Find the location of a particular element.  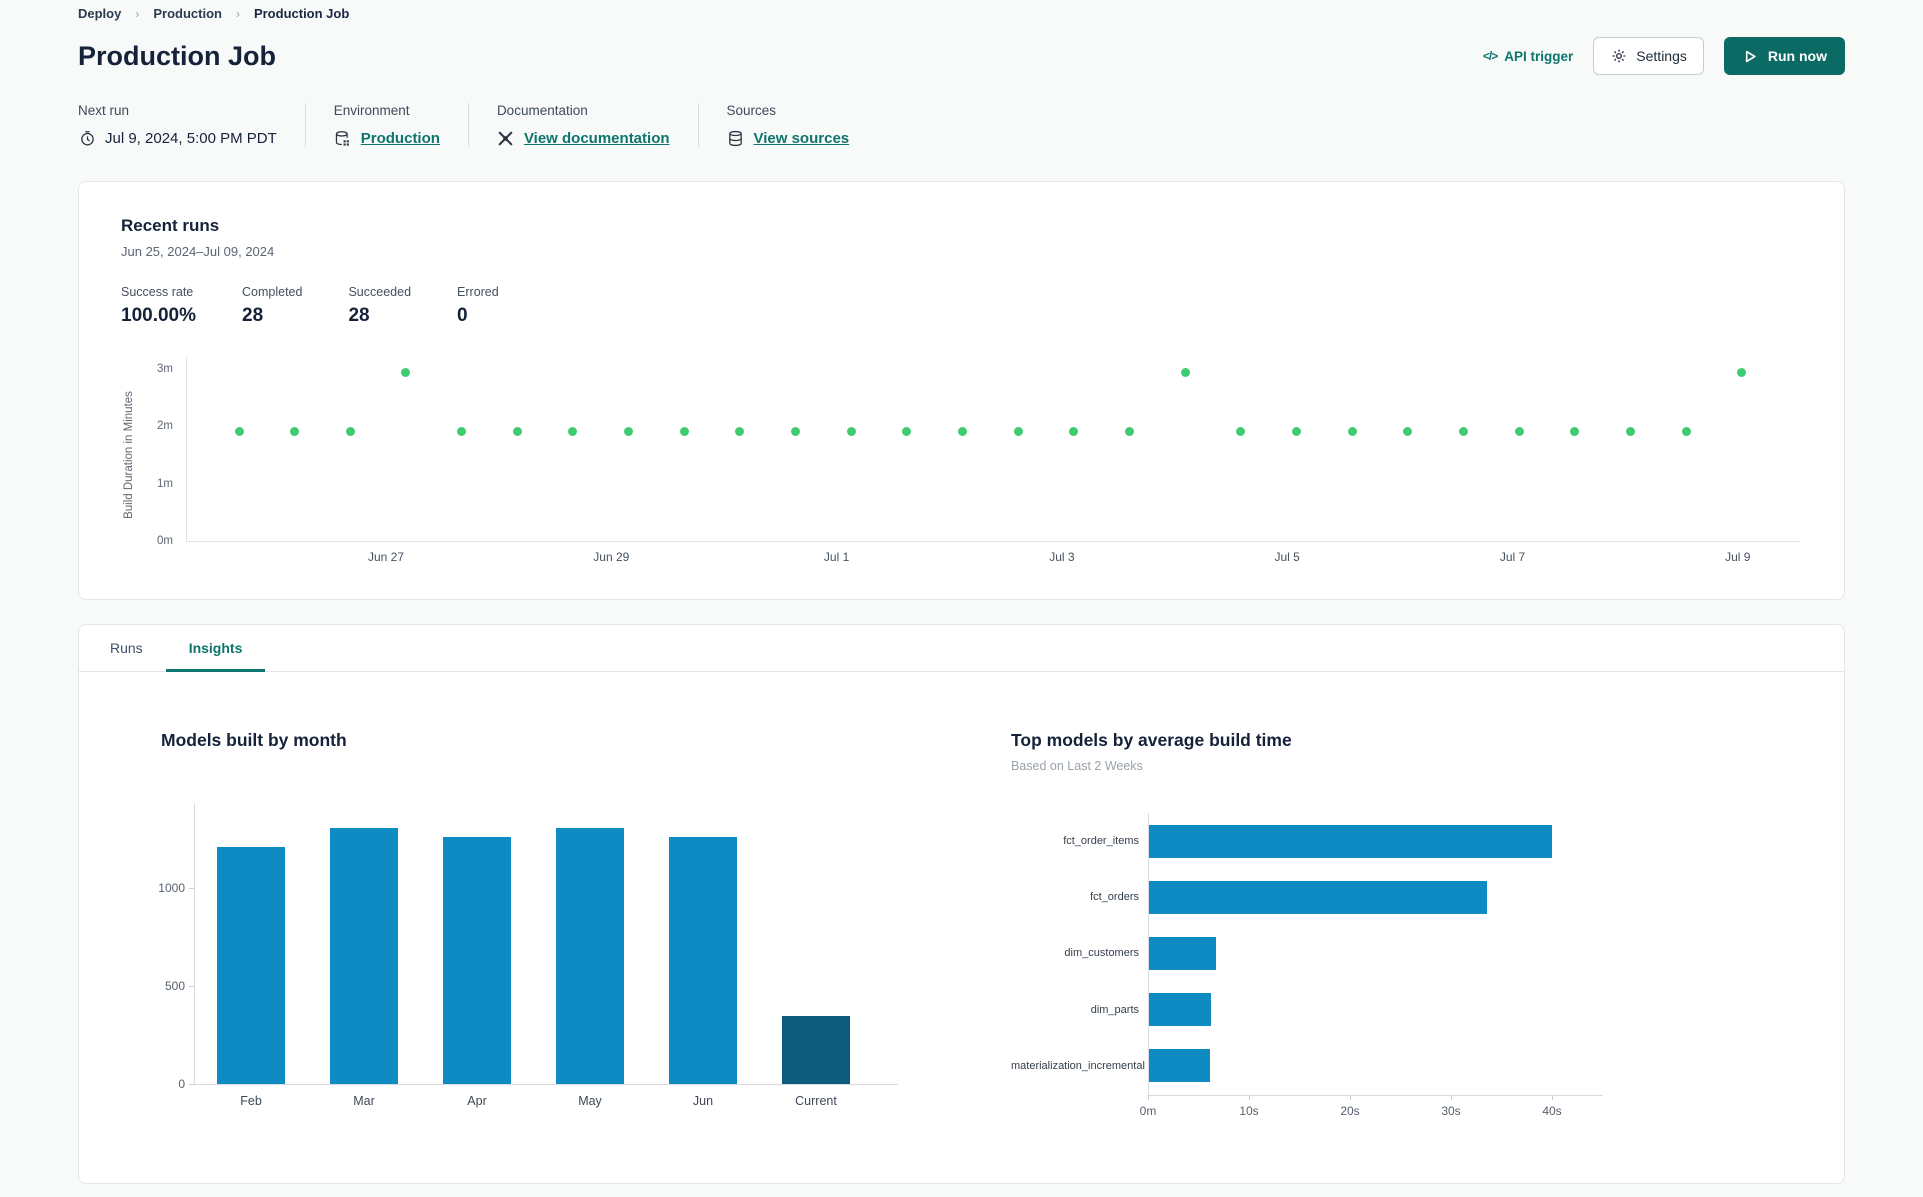

settings-label: Settings is located at coordinates (1661, 56).